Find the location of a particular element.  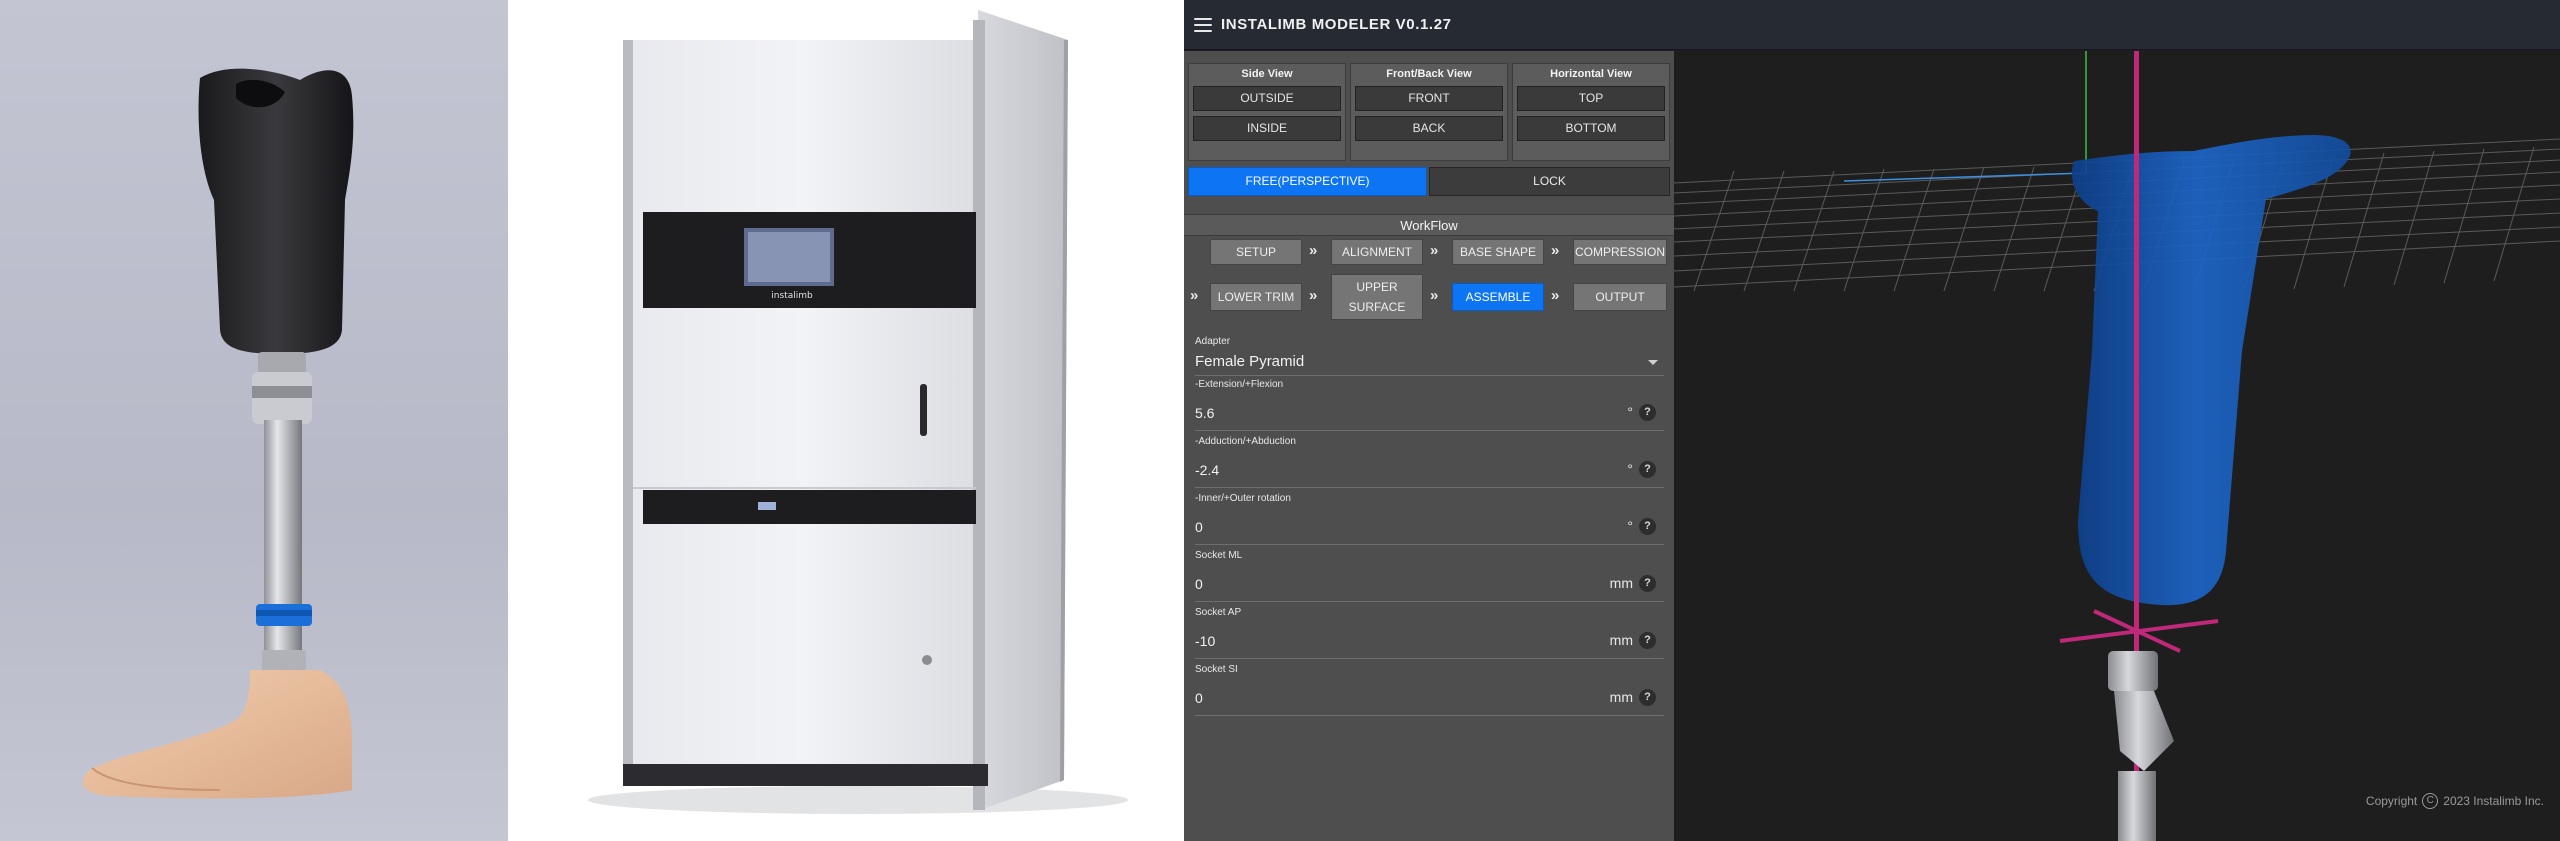

printer-brand-label: instalimb is located at coordinates (792, 296).